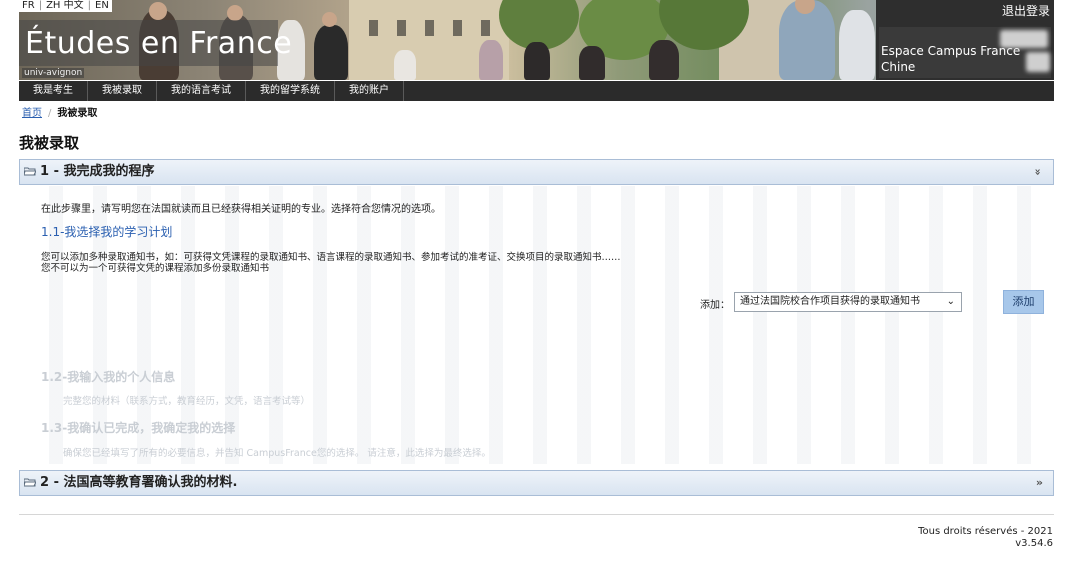  I want to click on step-1-3-title: 1.3-我确认已完成，我确定我的选择, so click(138, 428).